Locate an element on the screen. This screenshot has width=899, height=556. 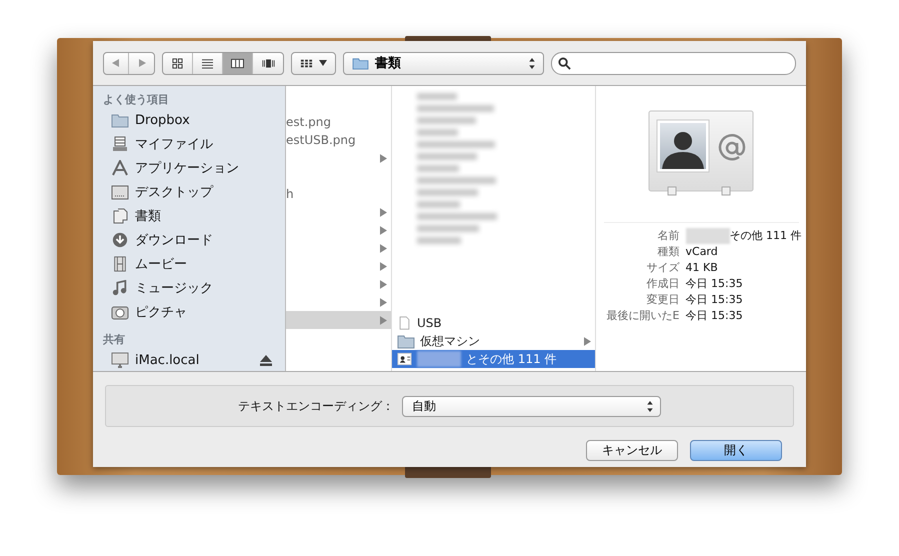
file-row: USB is located at coordinates (493, 323).